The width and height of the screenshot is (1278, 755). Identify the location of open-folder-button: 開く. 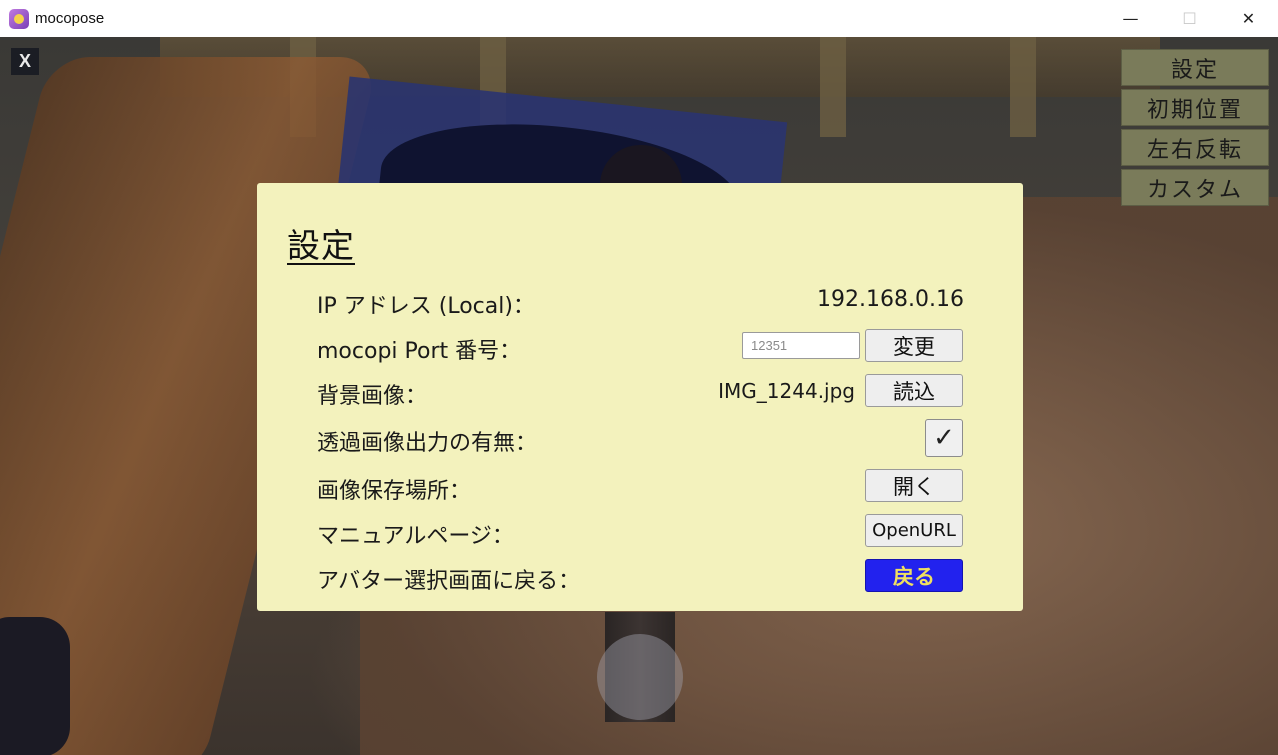
(914, 485).